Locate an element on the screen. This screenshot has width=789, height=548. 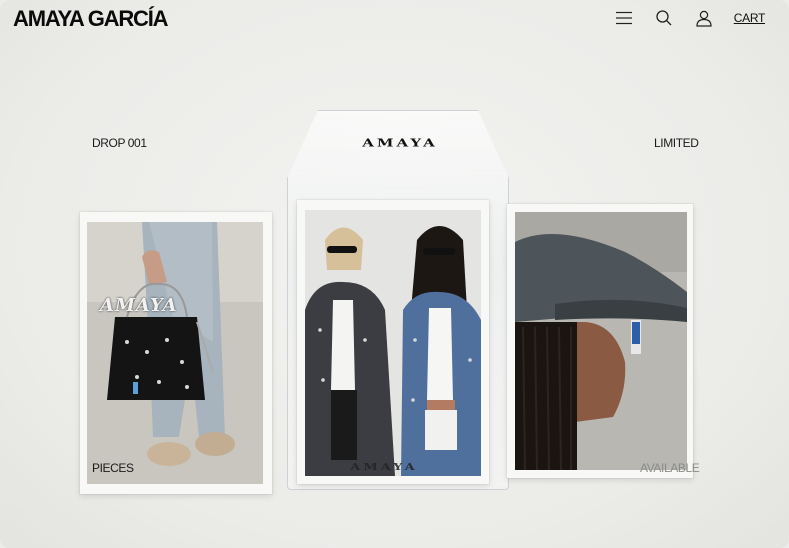
cap-portrait-illustration is located at coordinates (601, 341).